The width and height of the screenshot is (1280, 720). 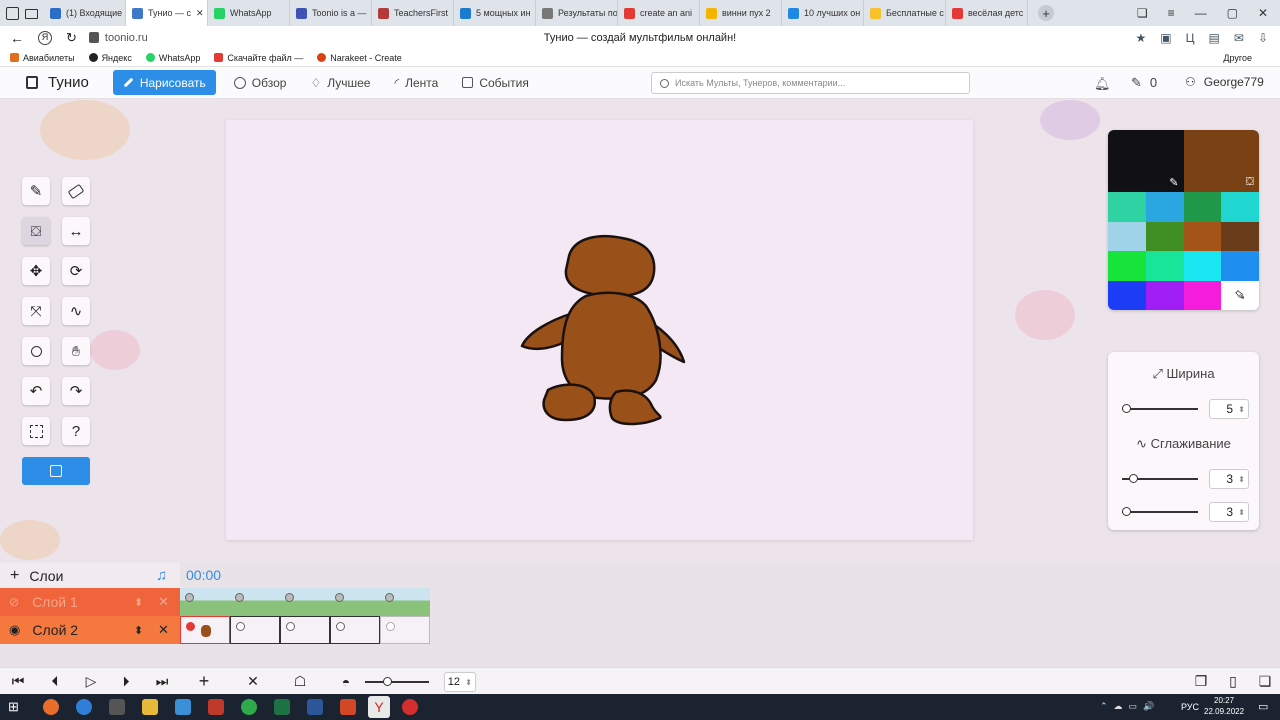 What do you see at coordinates (1224, 82) in the screenshot?
I see `user-menu: ⚇ George779` at bounding box center [1224, 82].